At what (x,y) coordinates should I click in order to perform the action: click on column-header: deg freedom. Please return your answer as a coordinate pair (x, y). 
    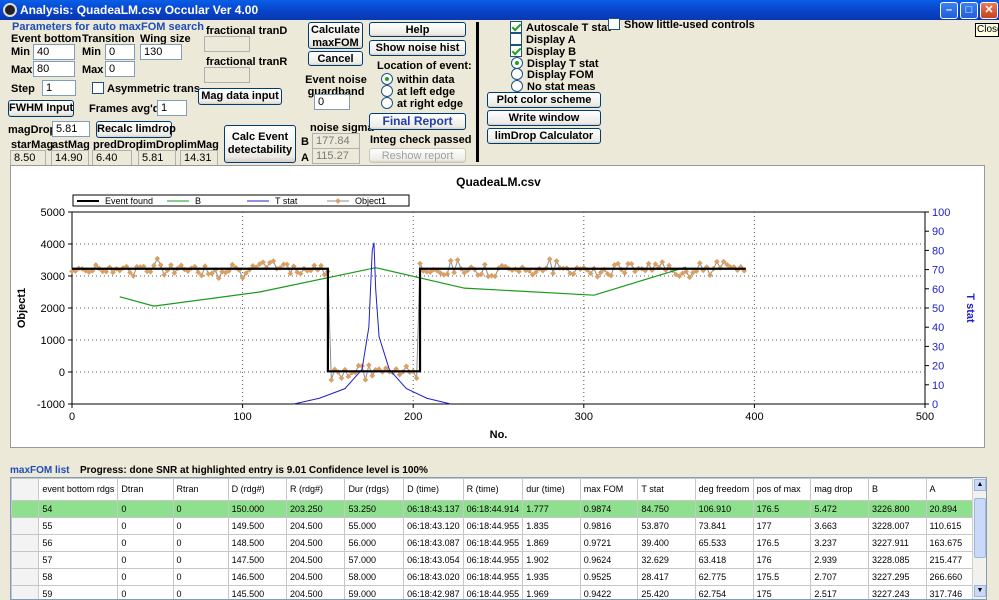
    Looking at the image, I should click on (724, 489).